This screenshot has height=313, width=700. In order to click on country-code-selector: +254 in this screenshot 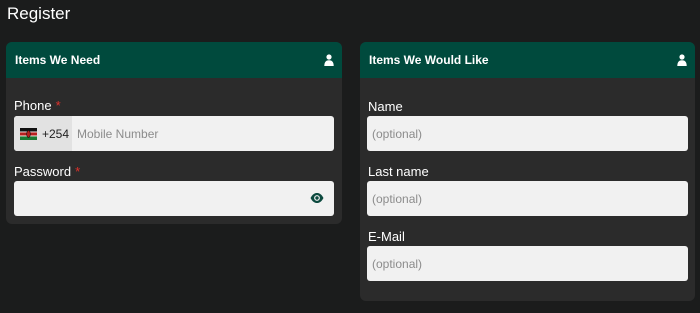, I will do `click(43, 133)`.